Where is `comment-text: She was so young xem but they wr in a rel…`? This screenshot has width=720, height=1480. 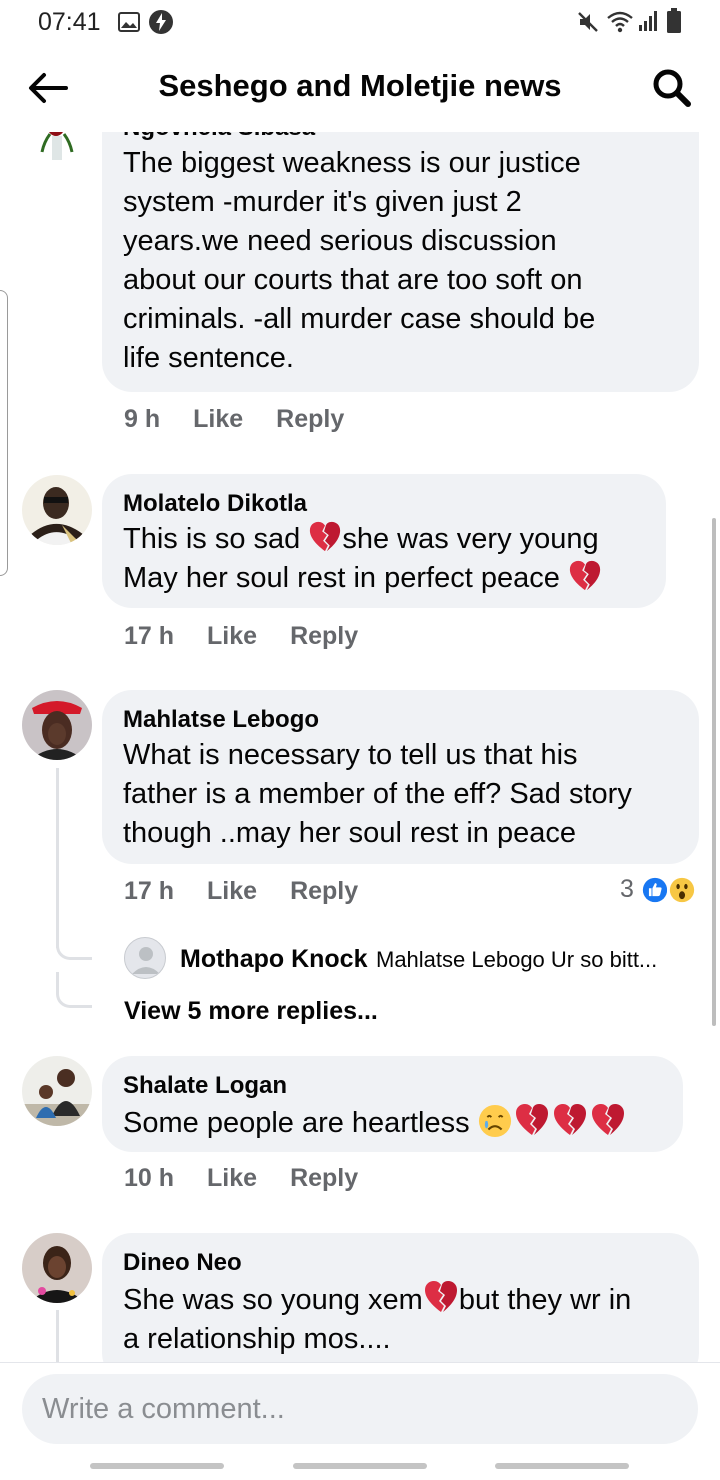 comment-text: She was so young xem but they wr in a rel… is located at coordinates (401, 1319).